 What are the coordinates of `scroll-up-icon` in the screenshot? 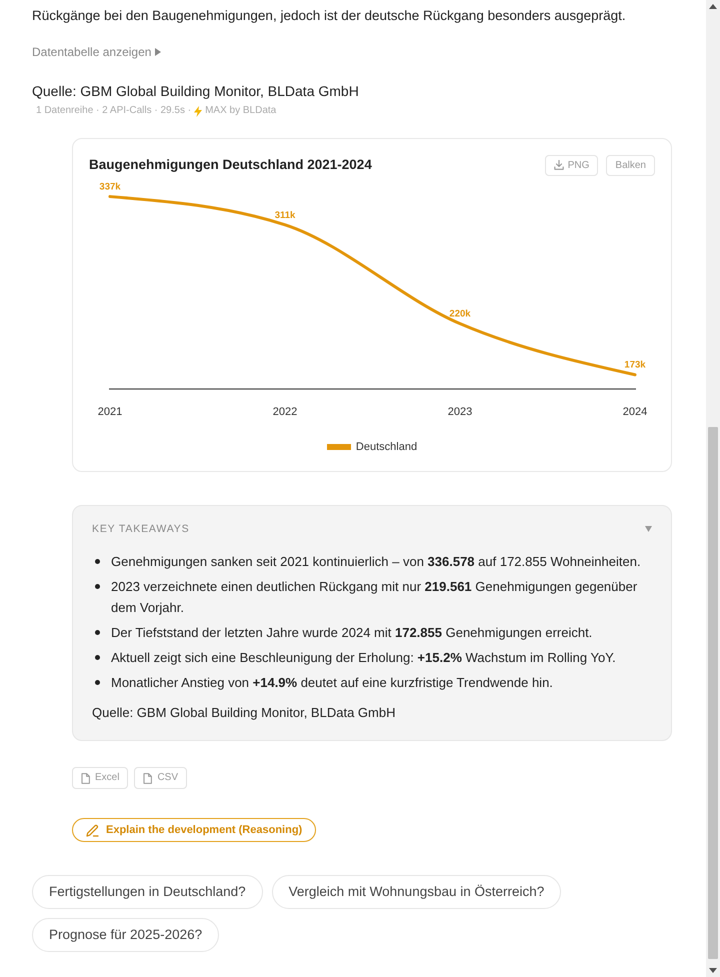 It's located at (713, 6).